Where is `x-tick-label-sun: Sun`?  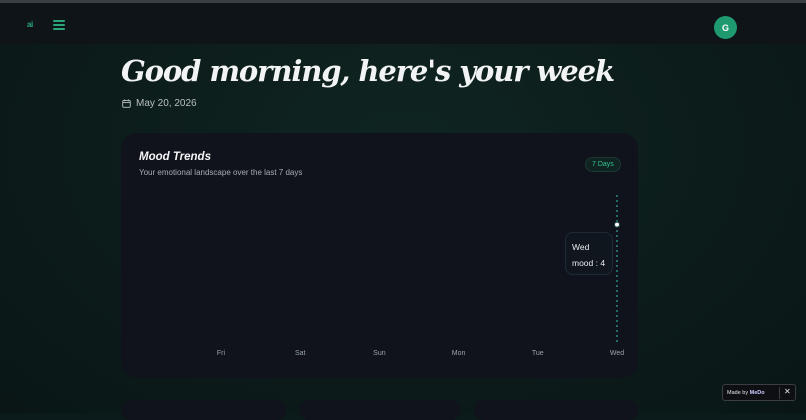
x-tick-label-sun: Sun is located at coordinates (379, 353).